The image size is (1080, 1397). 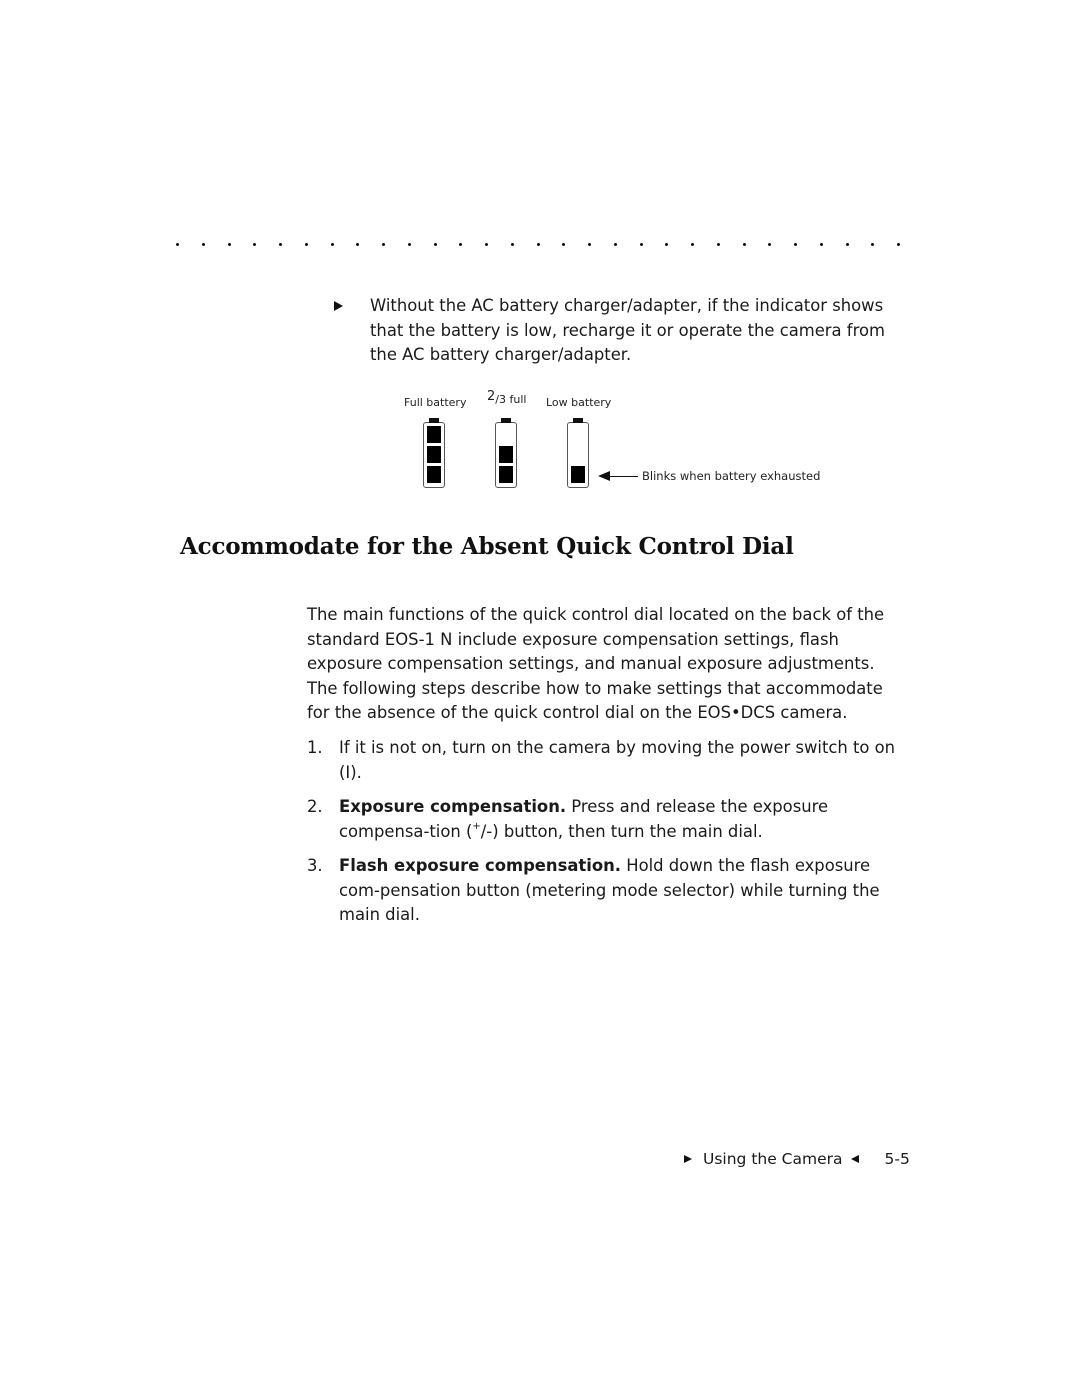 I want to click on step-heading: Exposure compensation., so click(x=453, y=806).